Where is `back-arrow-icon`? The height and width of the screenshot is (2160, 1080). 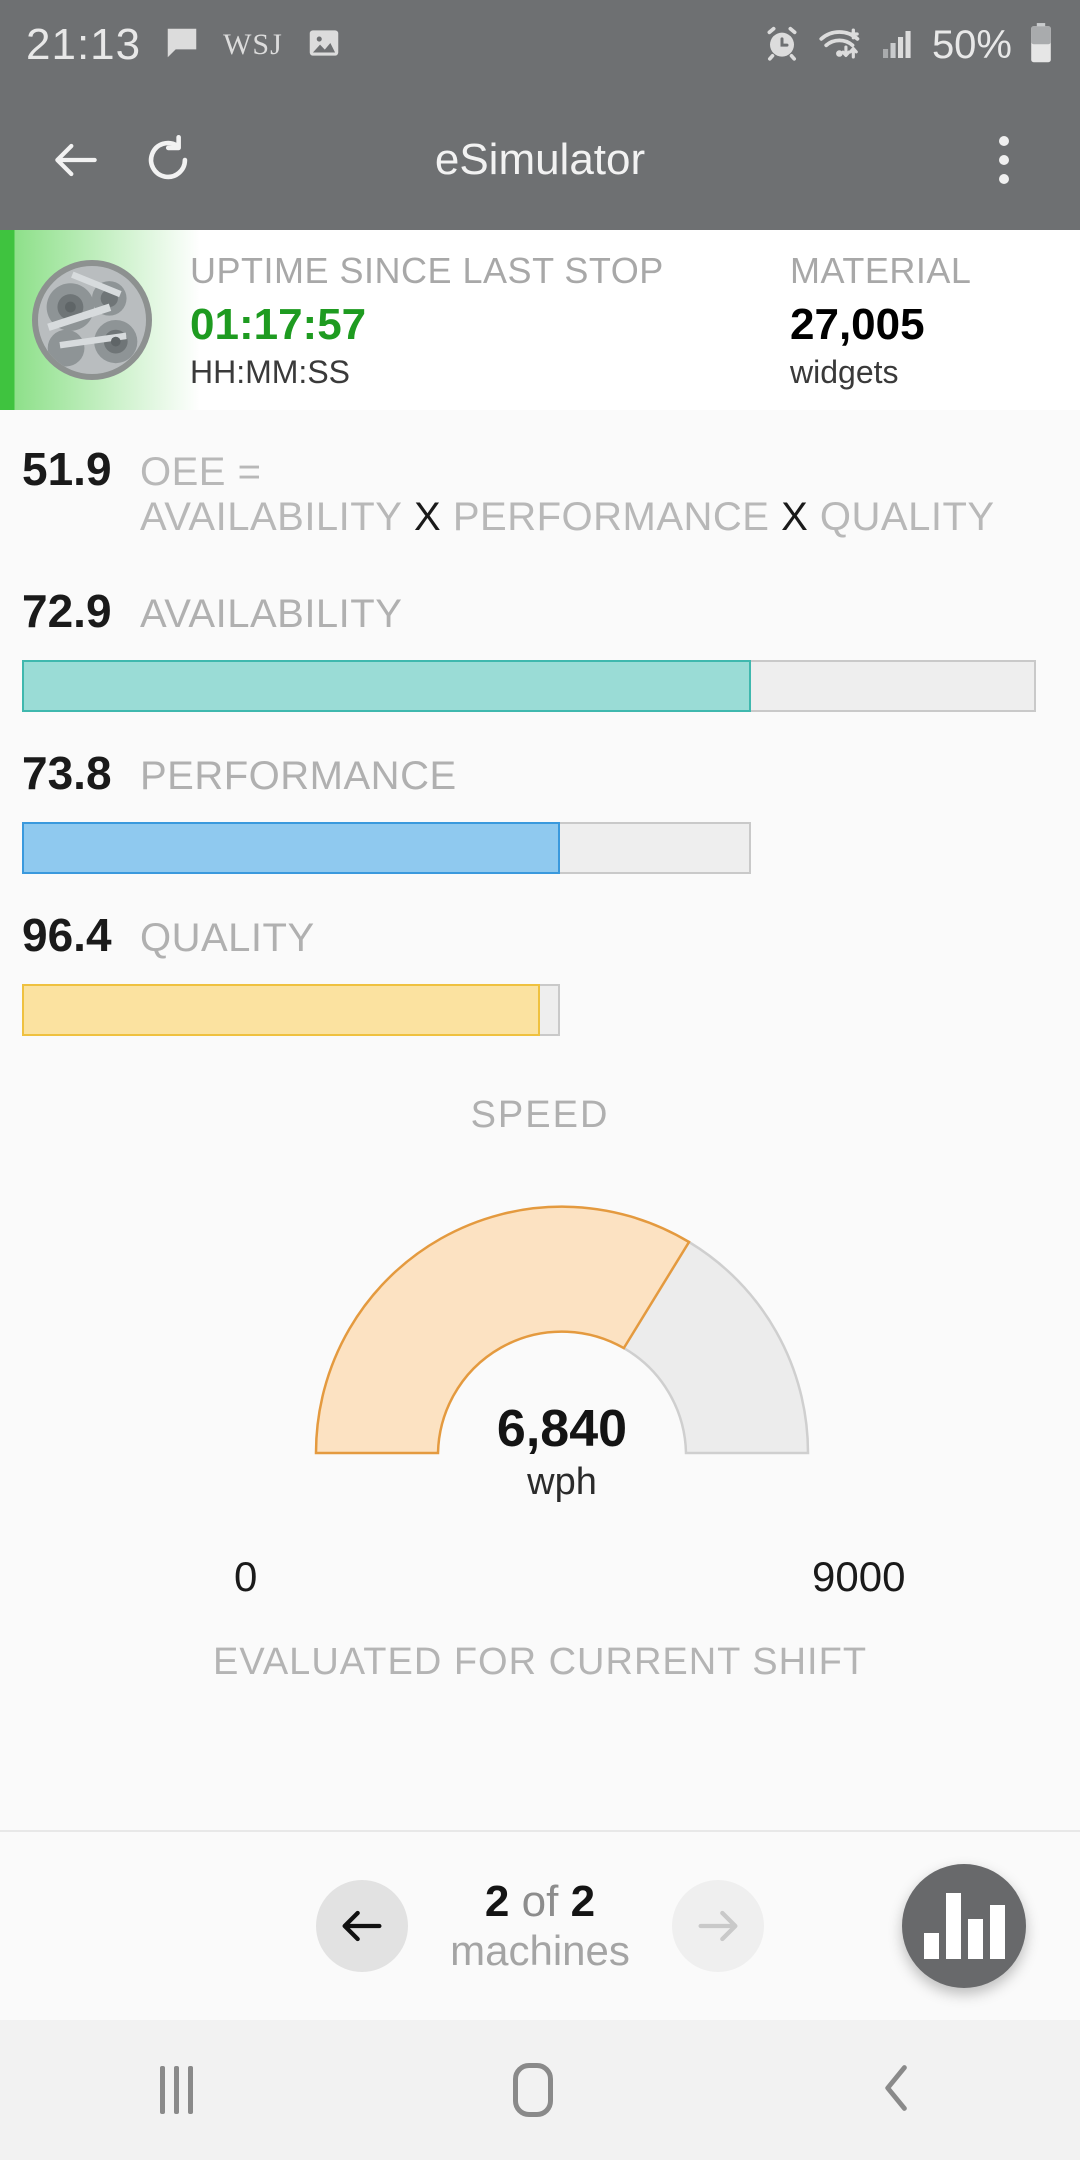
back-arrow-icon is located at coordinates (76, 160).